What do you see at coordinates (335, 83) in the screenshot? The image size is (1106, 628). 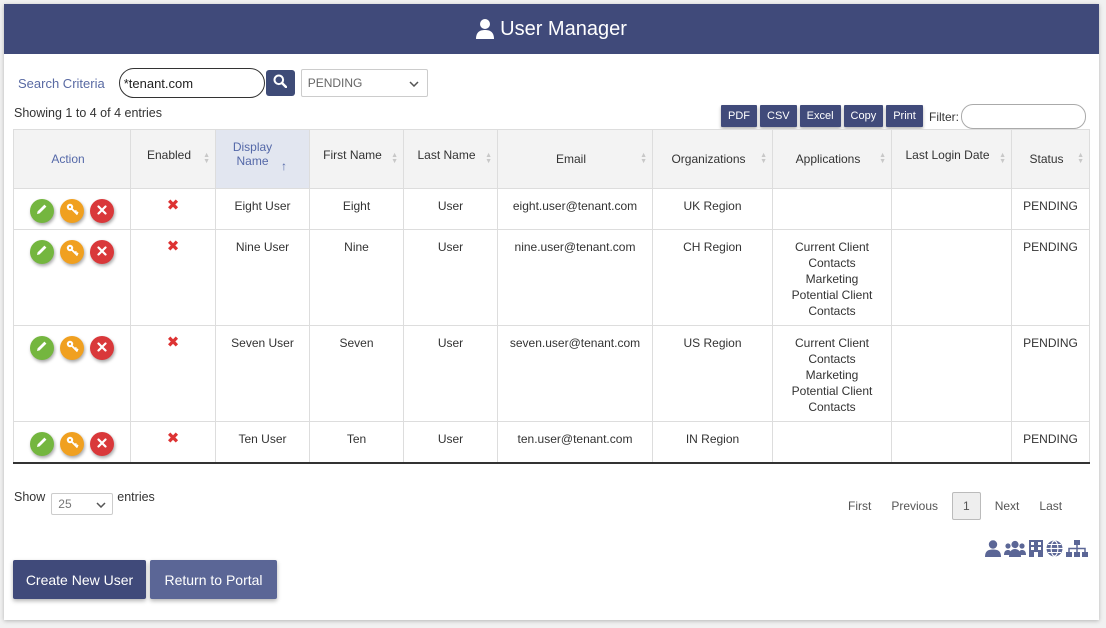 I see `status-filter-value: PENDING` at bounding box center [335, 83].